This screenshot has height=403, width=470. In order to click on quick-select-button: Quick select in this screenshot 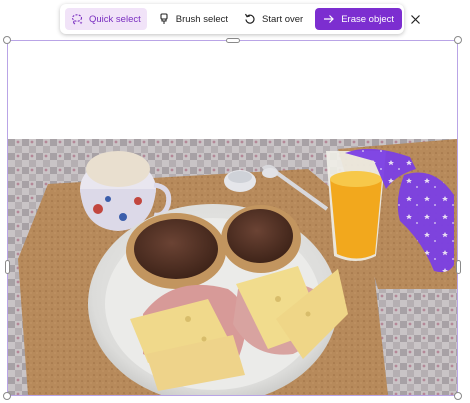, I will do `click(106, 19)`.